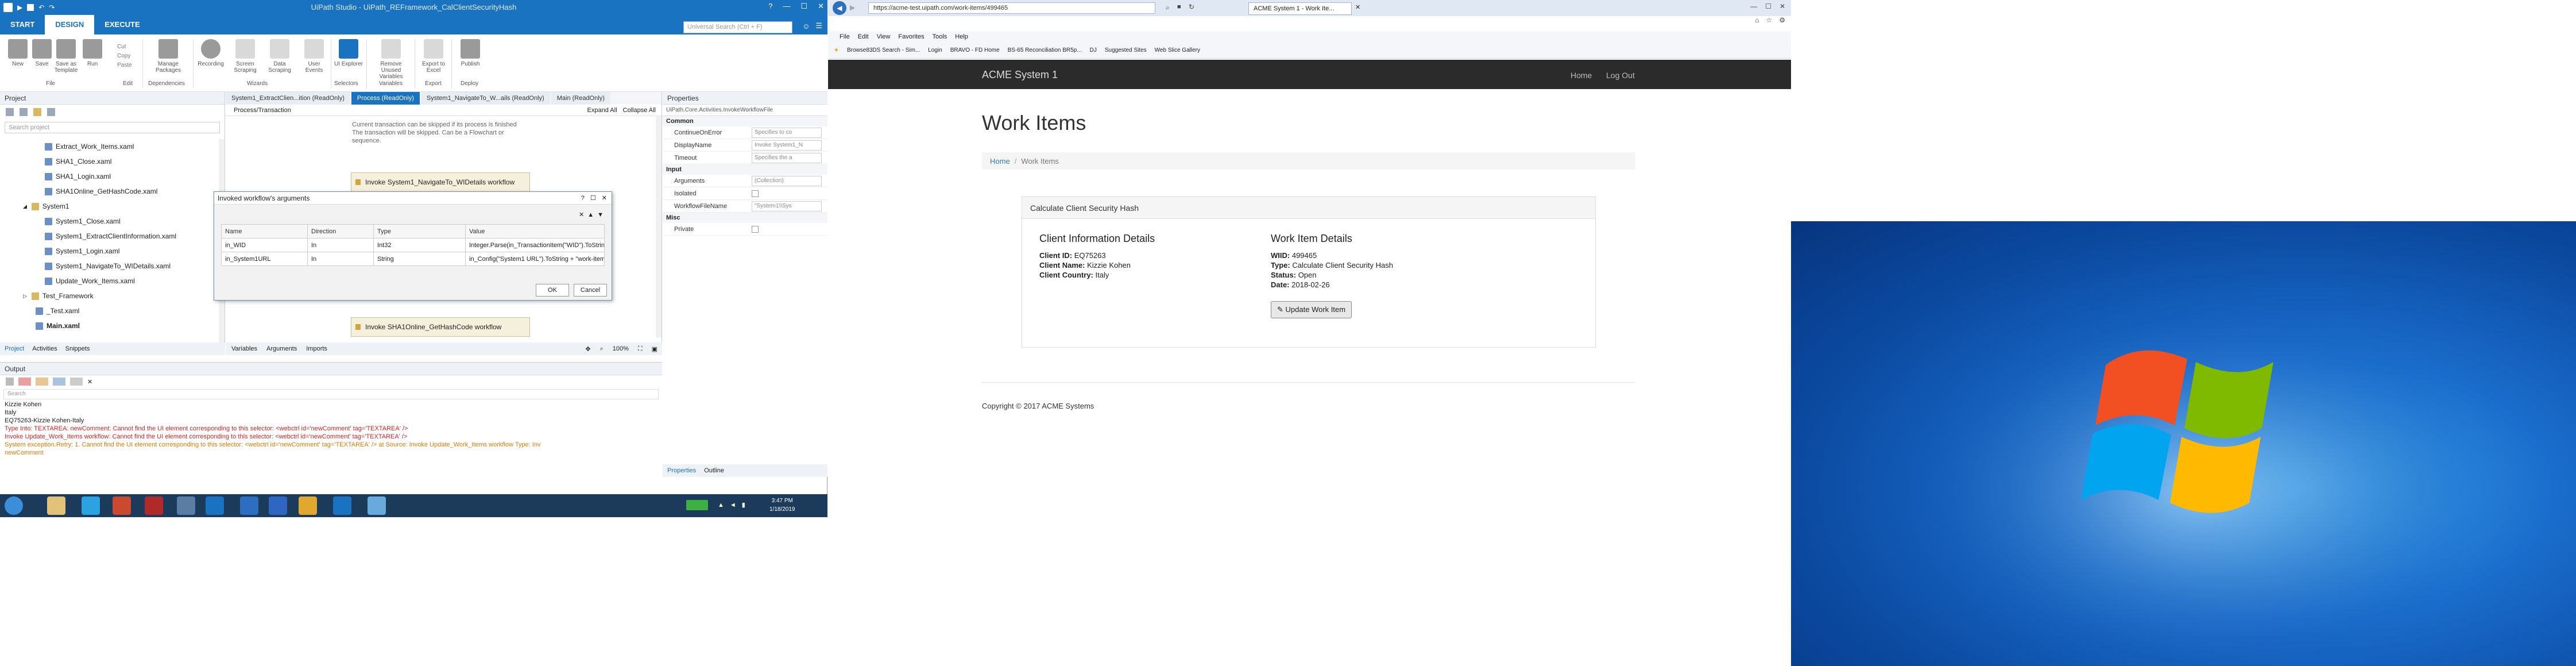 The image size is (2576, 666). What do you see at coordinates (1093, 50) in the screenshot?
I see `favorite-link: DJ` at bounding box center [1093, 50].